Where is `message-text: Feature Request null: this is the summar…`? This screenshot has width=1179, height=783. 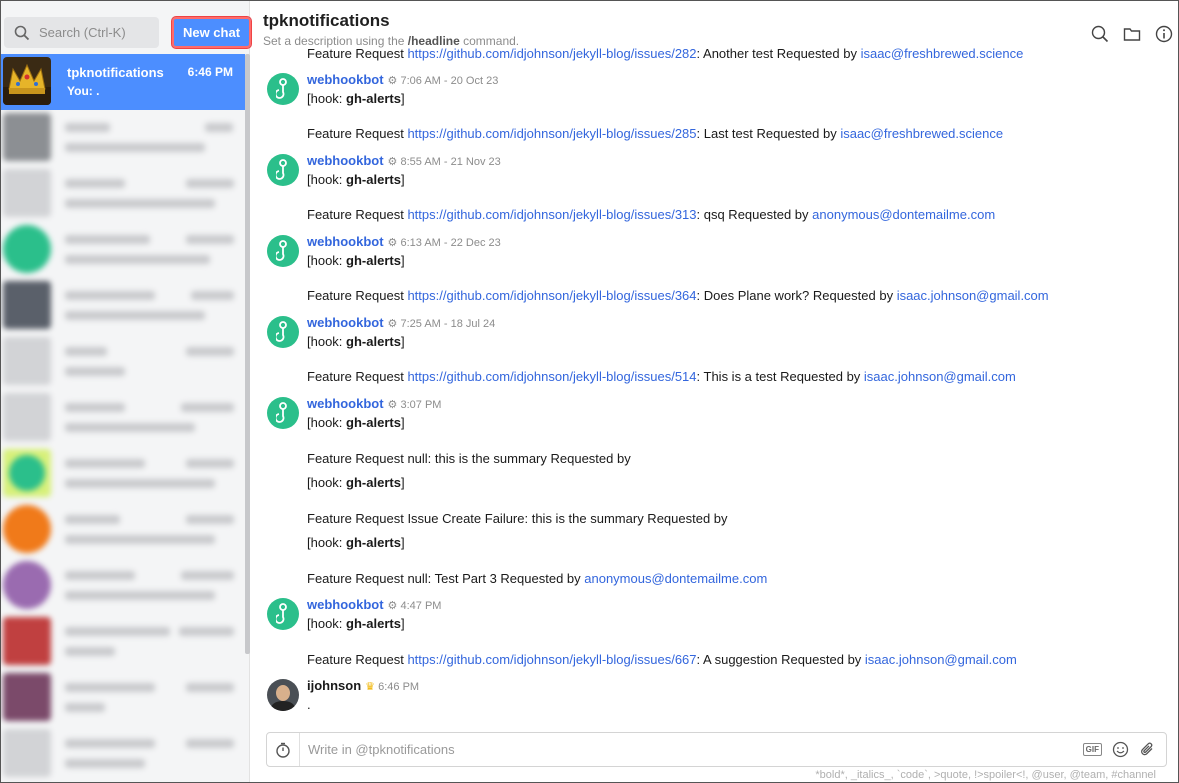 message-text: Feature Request null: this is the summar… is located at coordinates (469, 458).